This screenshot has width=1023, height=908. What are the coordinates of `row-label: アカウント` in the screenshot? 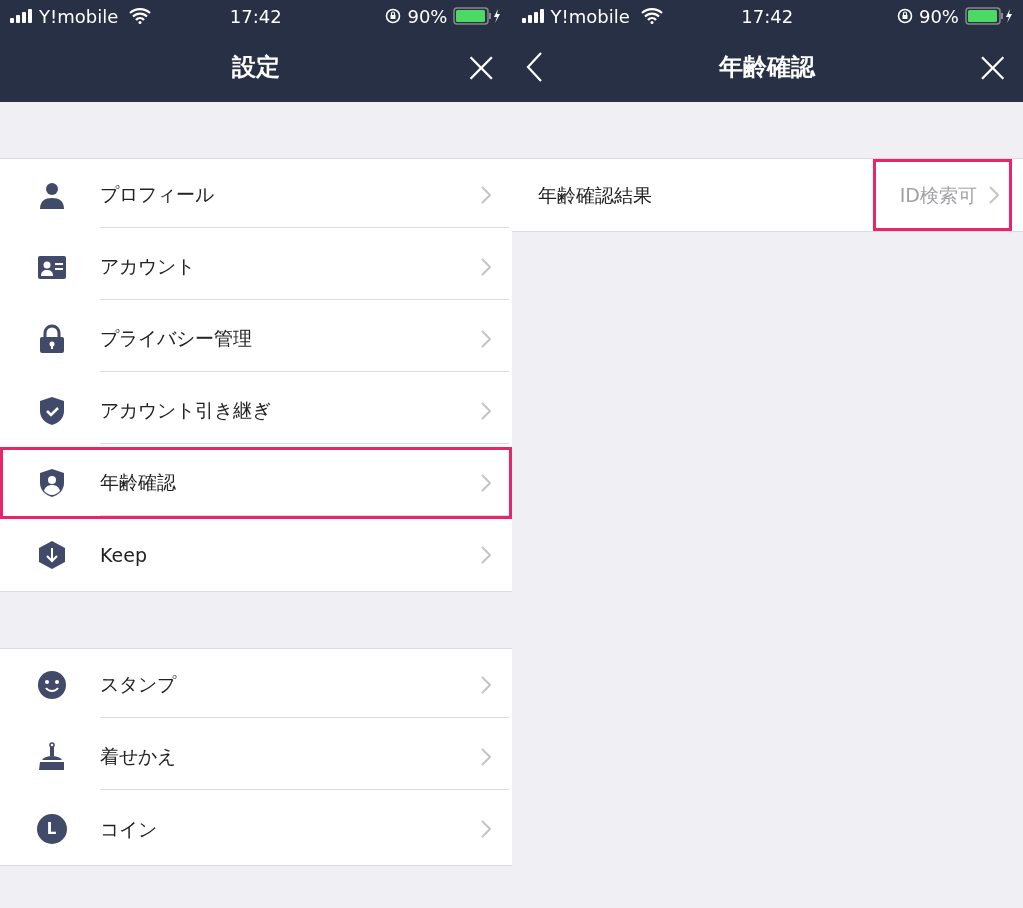 It's located at (148, 267).